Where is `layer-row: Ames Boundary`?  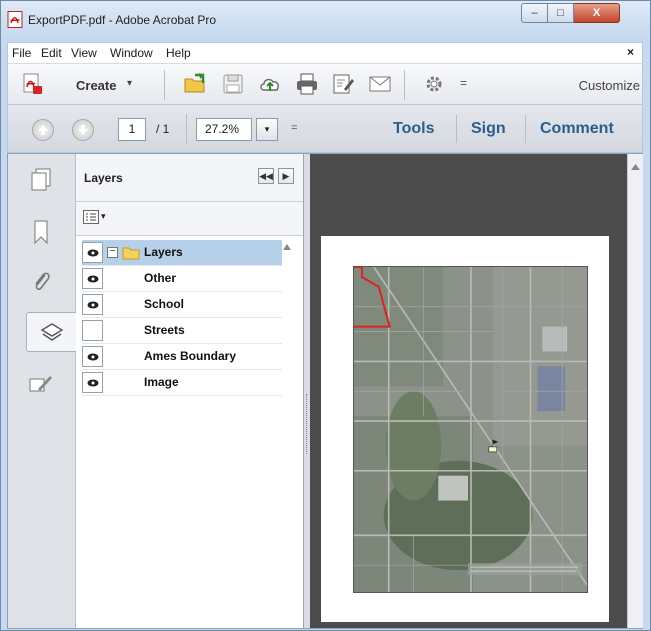 layer-row: Ames Boundary is located at coordinates (182, 357).